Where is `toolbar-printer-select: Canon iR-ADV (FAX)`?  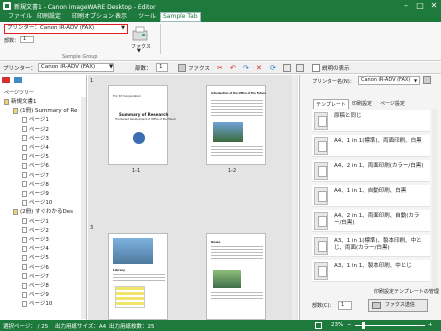 toolbar-printer-select: Canon iR-ADV (FAX) is located at coordinates (76, 67).